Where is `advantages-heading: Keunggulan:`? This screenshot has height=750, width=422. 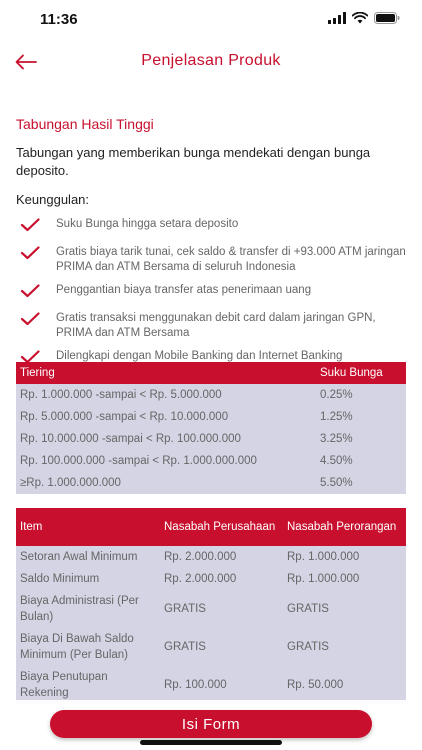 advantages-heading: Keunggulan: is located at coordinates (53, 199).